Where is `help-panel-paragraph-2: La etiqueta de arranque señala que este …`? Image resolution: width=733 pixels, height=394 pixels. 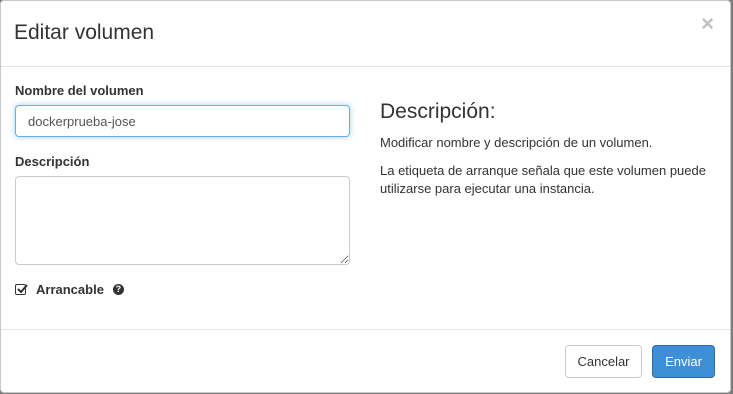 help-panel-paragraph-2: La etiqueta de arranque señala que este … is located at coordinates (543, 179).